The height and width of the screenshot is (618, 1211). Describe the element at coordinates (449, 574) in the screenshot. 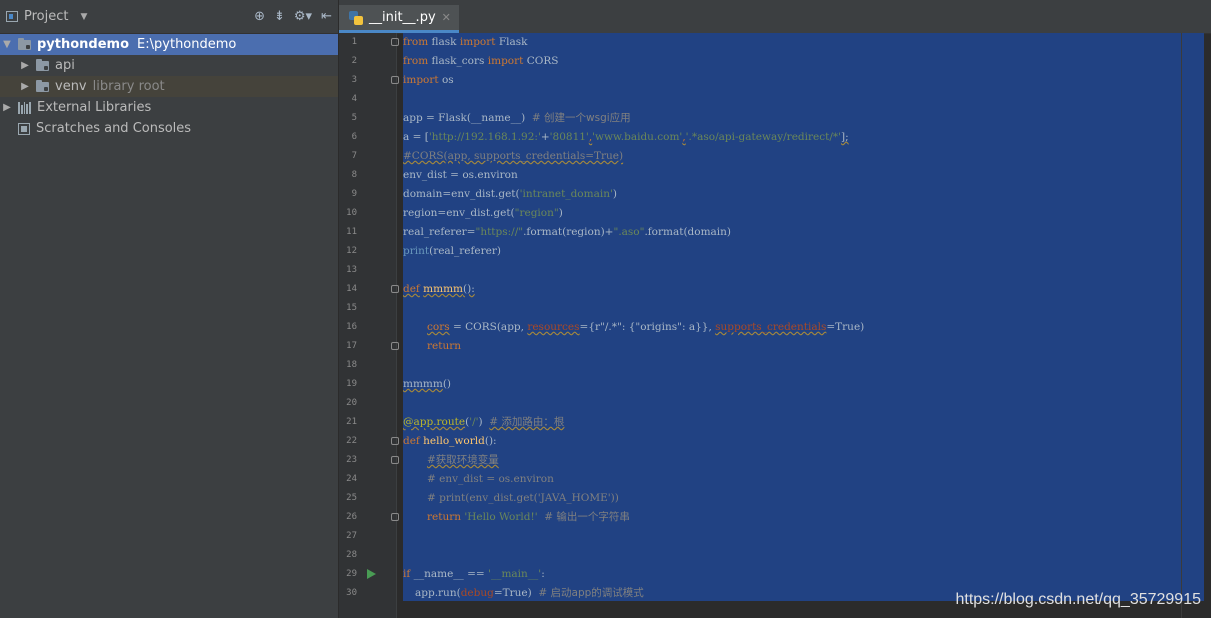

I see `code-token: __name__ ==` at that location.